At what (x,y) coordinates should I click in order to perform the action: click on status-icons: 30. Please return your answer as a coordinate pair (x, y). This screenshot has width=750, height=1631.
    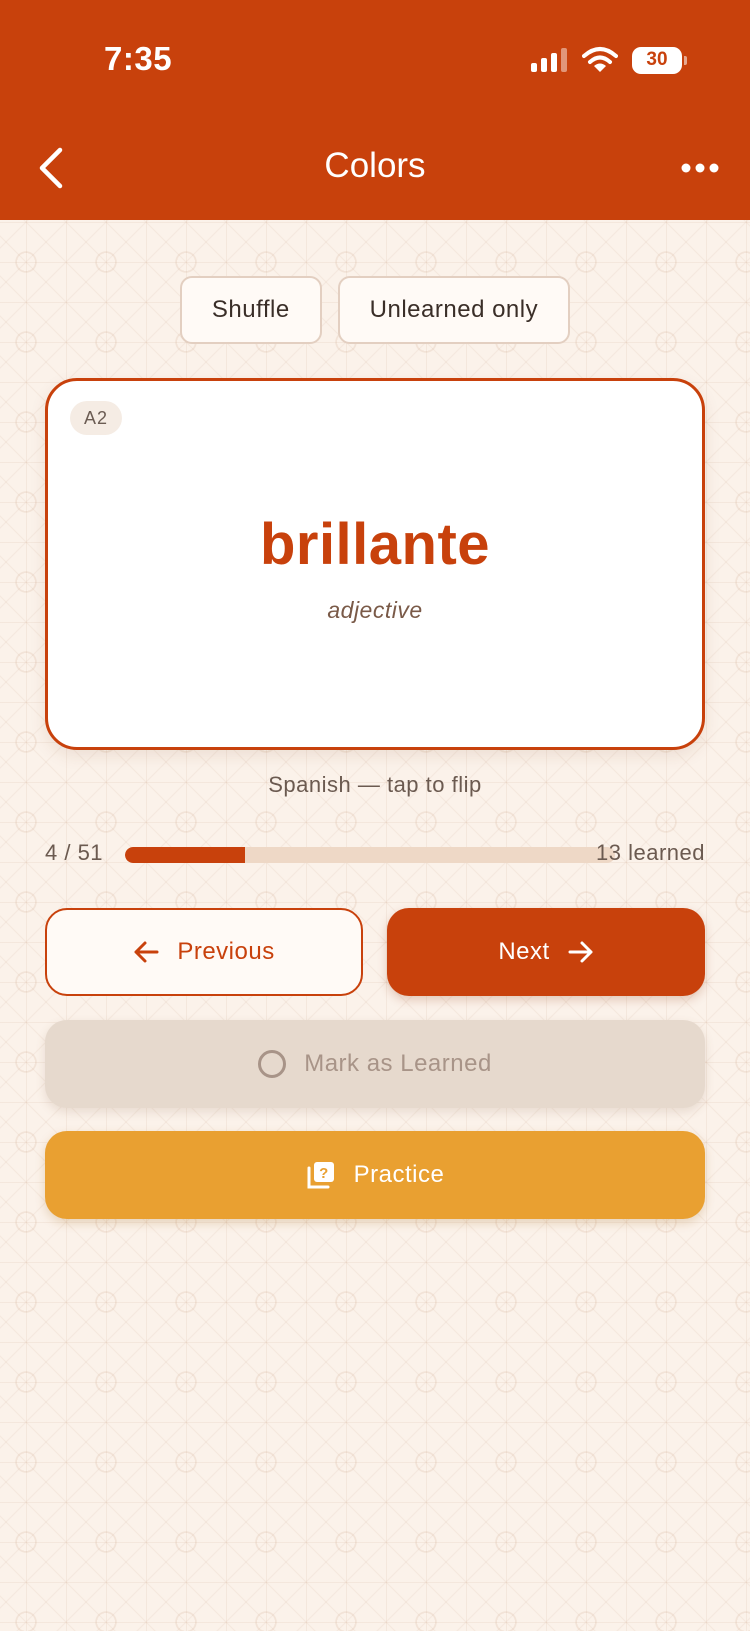
    Looking at the image, I should click on (608, 60).